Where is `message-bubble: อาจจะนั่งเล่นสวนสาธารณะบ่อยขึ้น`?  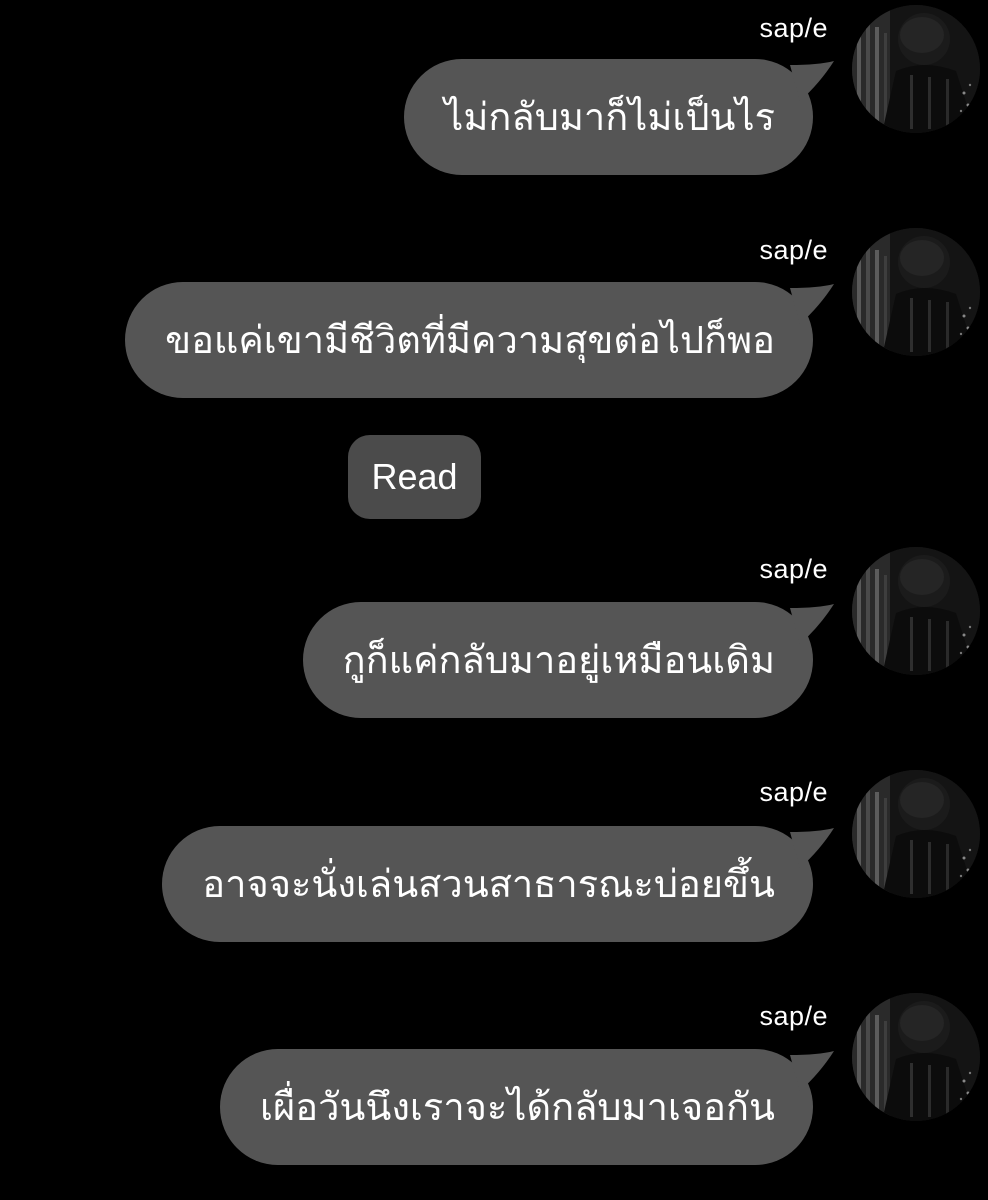 message-bubble: อาจจะนั่งเล่นสวนสาธารณะบ่อยขึ้น is located at coordinates (487, 884).